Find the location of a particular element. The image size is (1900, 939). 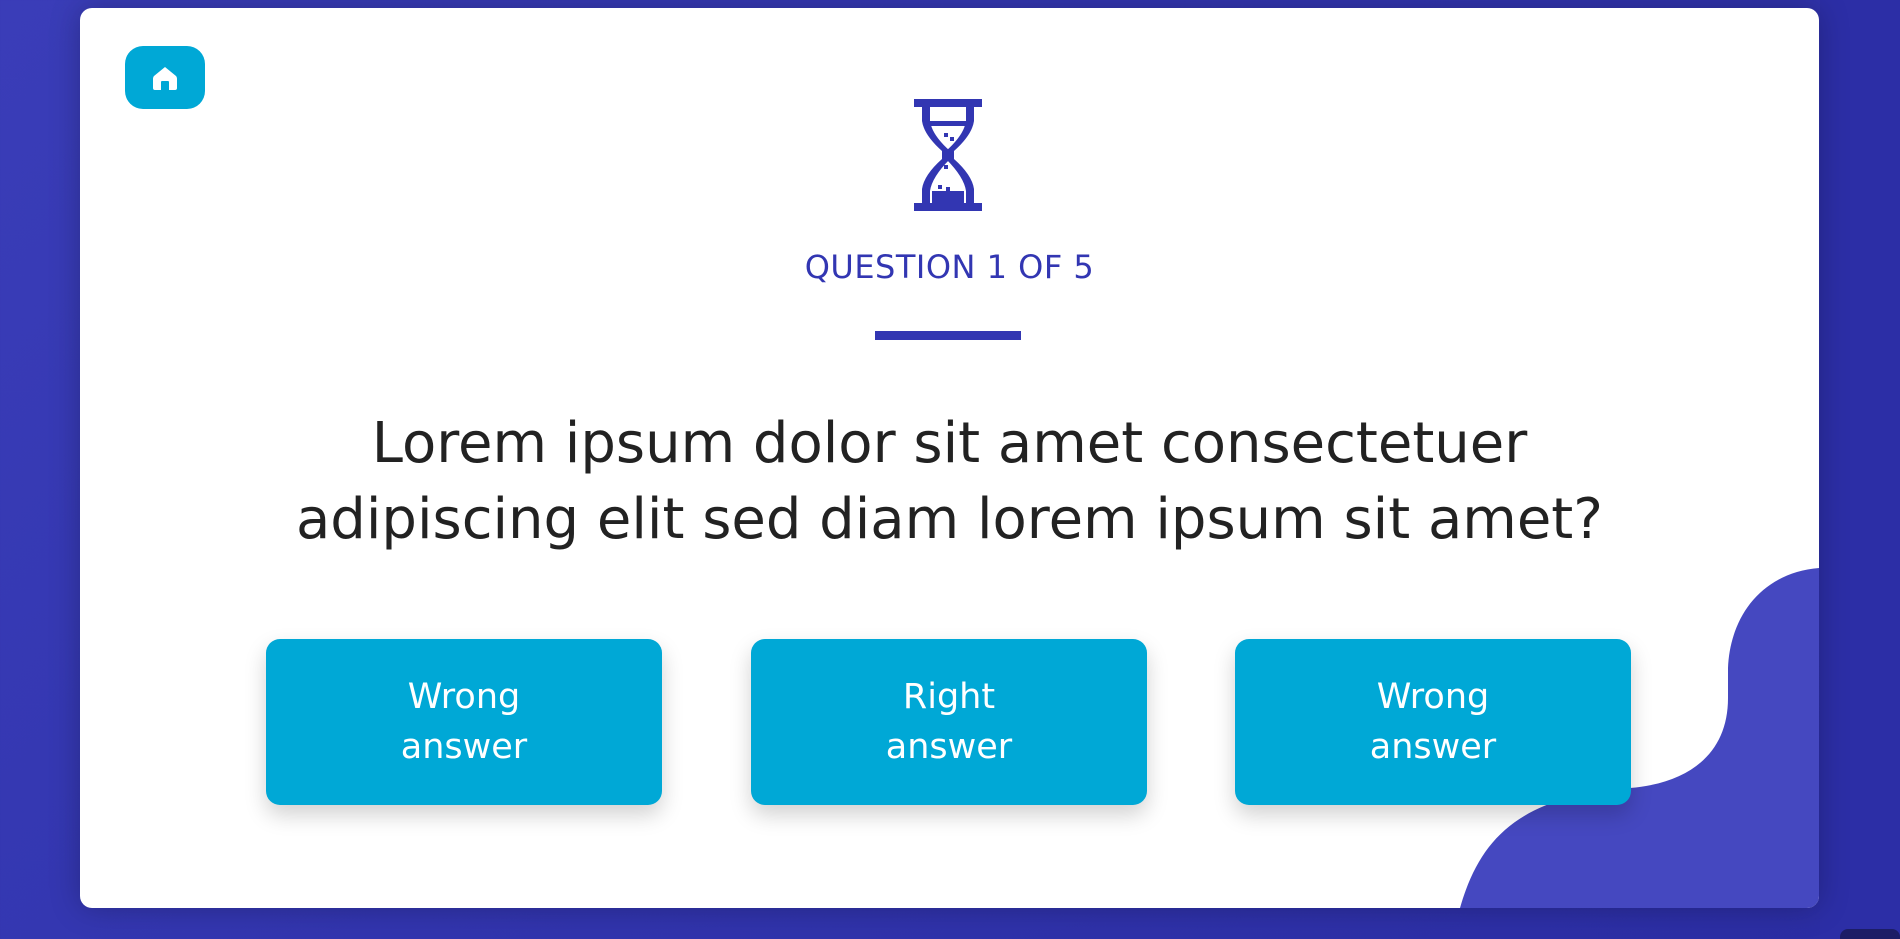

answer-button-3: Wrong answer is located at coordinates (1433, 722).